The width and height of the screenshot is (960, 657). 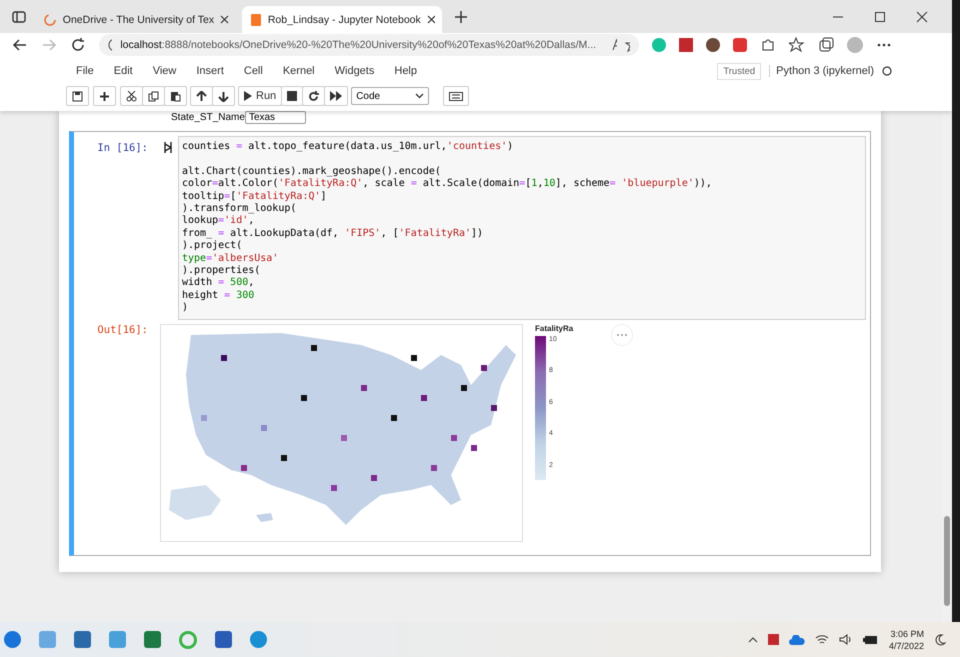 I want to click on move-down-button, so click(x=223, y=96).